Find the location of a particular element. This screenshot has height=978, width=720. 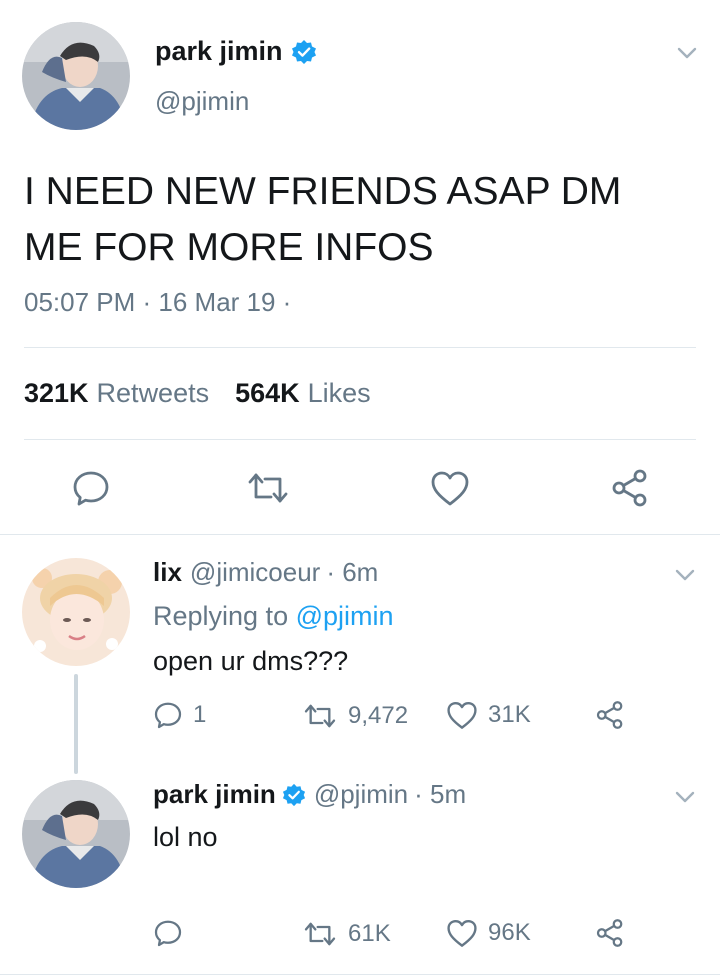

retweet-count: 9,472 is located at coordinates (378, 715).